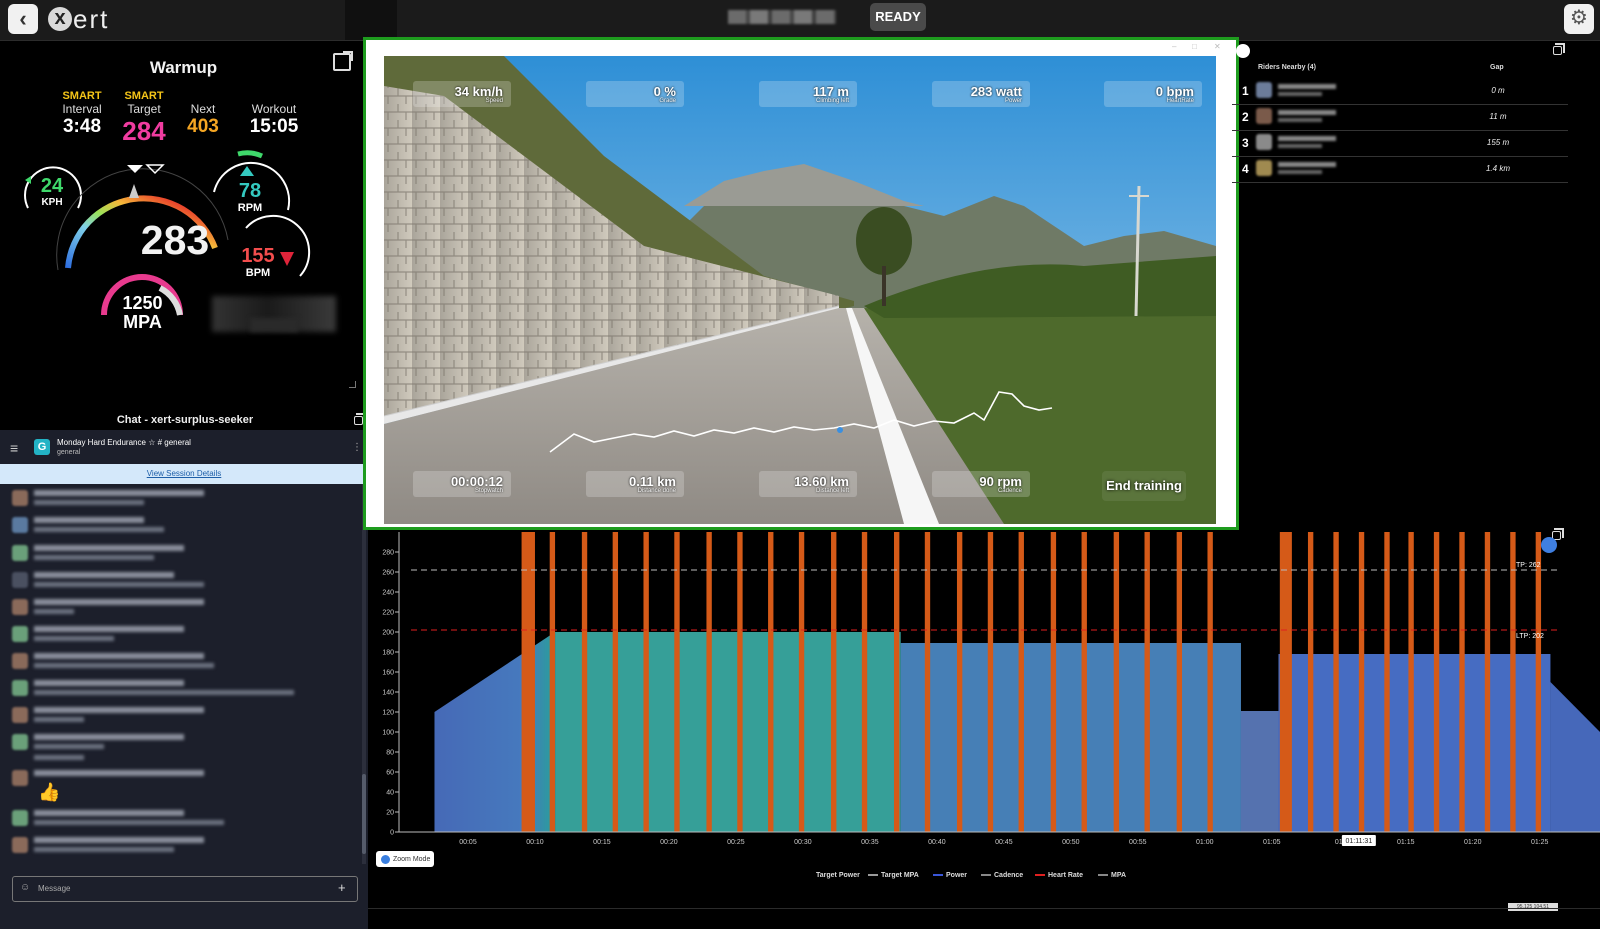 This screenshot has height=929, width=1600. I want to click on more-options-icon: ⋮, so click(357, 447).